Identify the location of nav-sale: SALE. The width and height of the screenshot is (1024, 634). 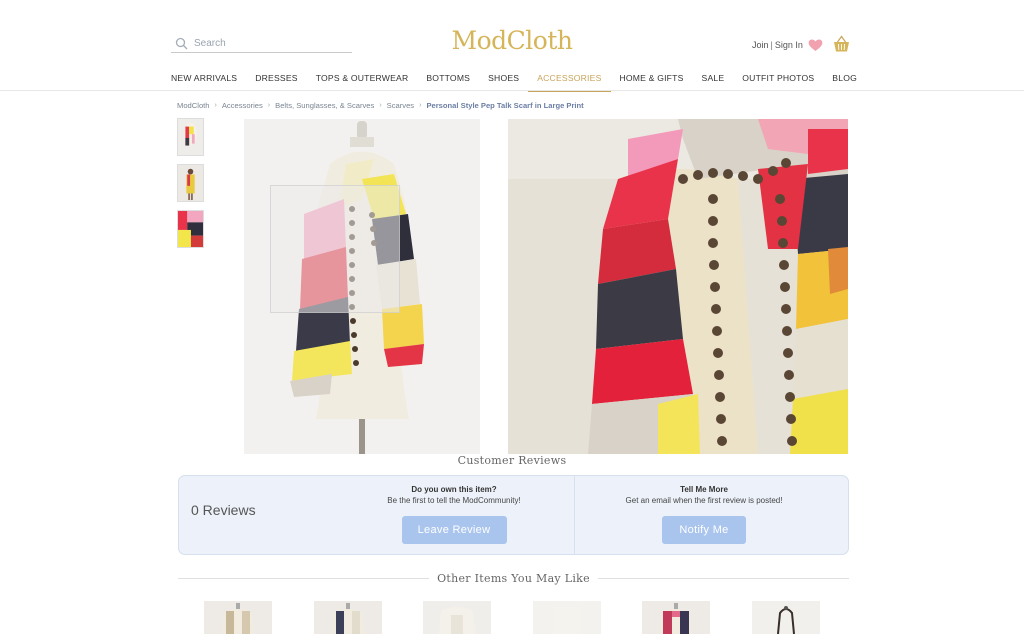
(713, 78).